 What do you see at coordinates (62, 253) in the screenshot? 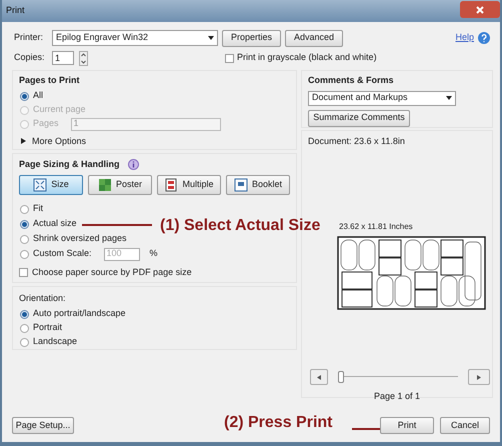
I see `option-label: Custom Scale:` at bounding box center [62, 253].